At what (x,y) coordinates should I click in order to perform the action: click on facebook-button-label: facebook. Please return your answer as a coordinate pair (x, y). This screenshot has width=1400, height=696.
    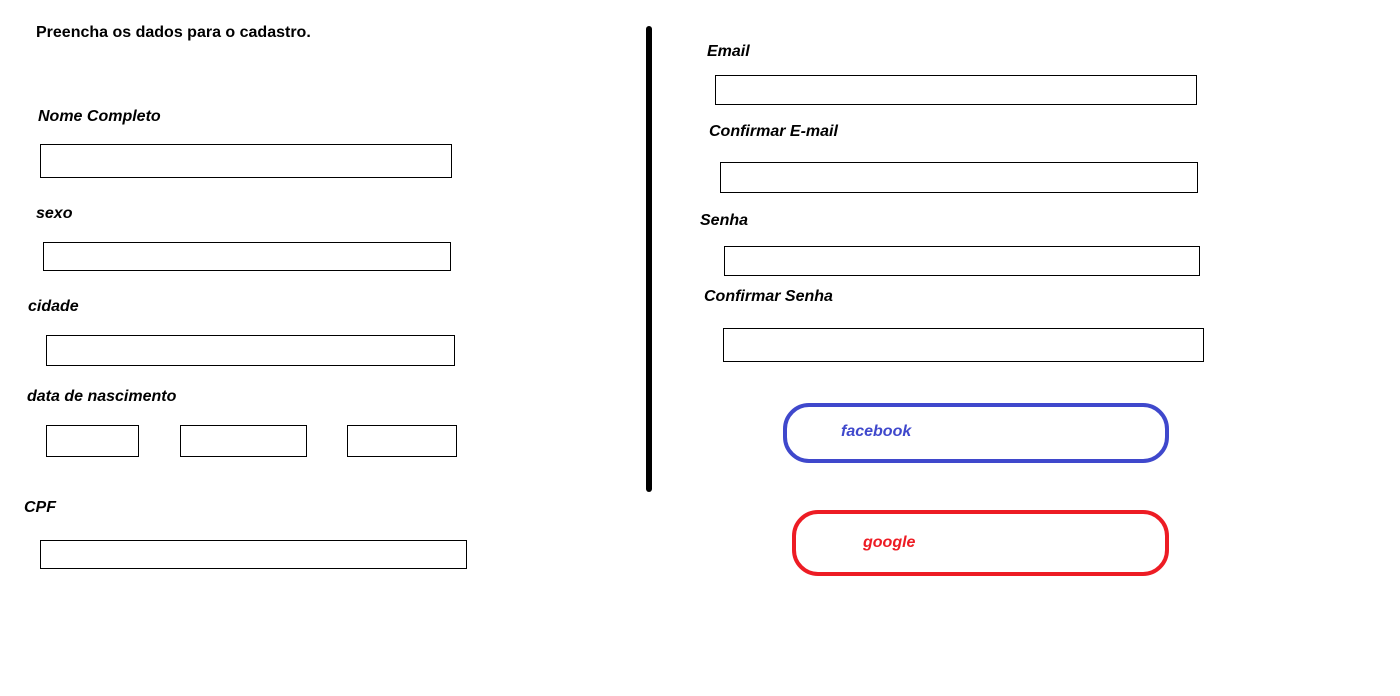
    Looking at the image, I should click on (876, 431).